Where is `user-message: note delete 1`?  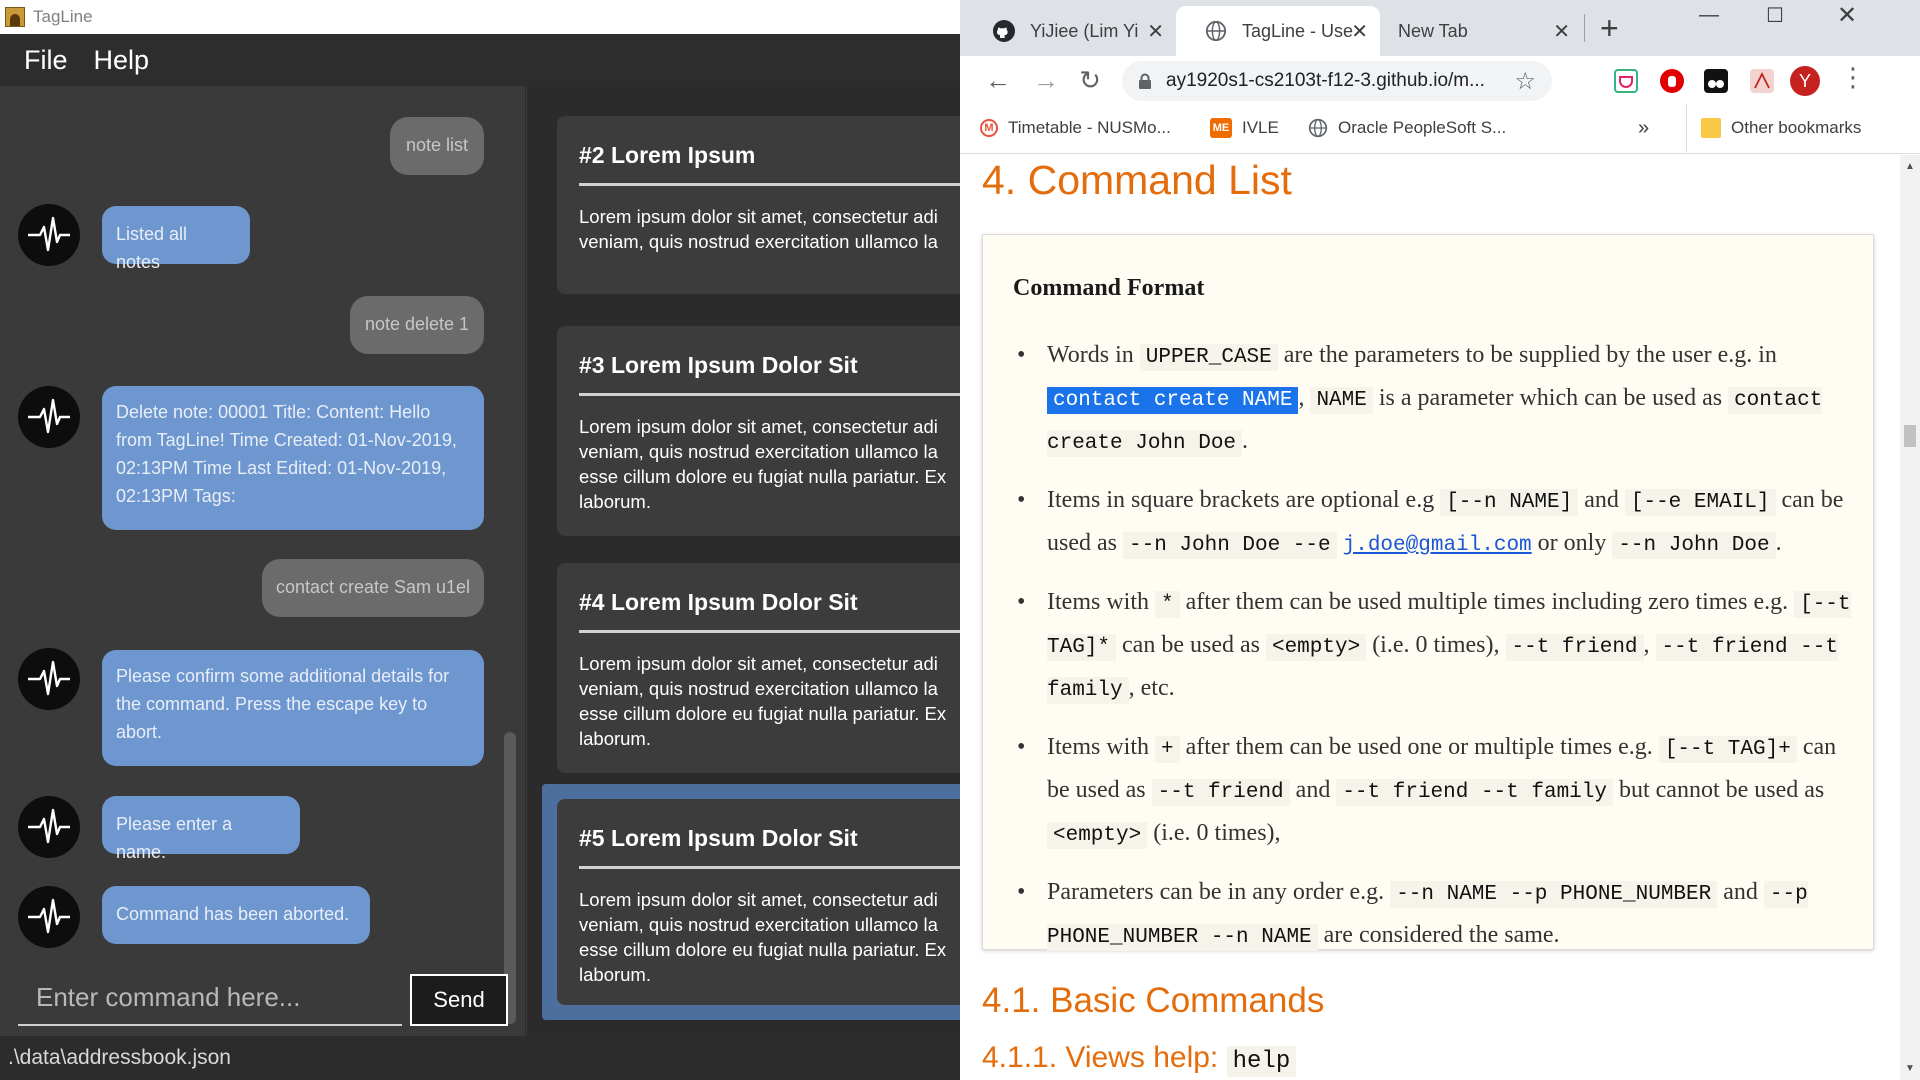 user-message: note delete 1 is located at coordinates (417, 325).